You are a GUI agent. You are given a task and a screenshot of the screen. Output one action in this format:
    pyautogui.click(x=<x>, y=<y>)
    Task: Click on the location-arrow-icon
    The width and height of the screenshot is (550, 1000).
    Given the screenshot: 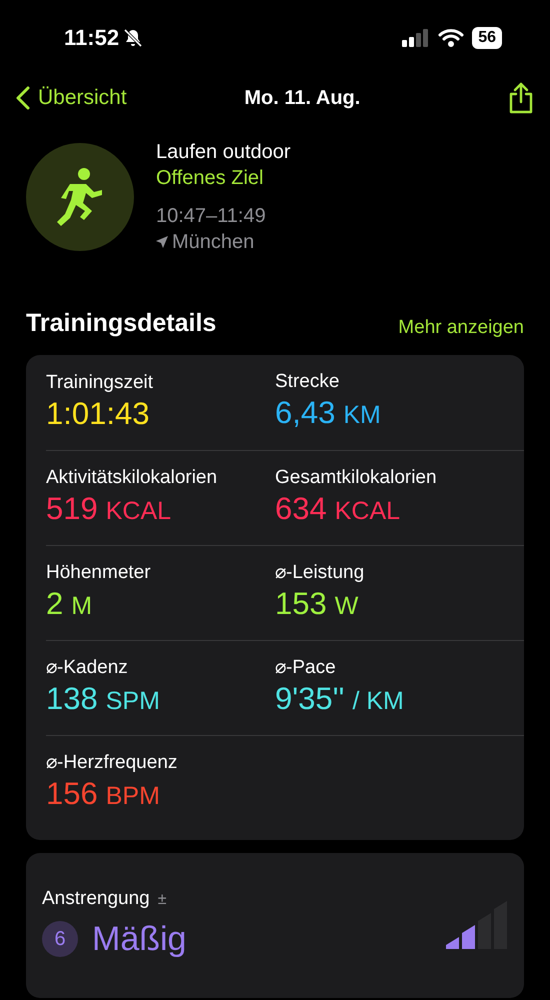 What is the action you would take?
    pyautogui.click(x=162, y=242)
    